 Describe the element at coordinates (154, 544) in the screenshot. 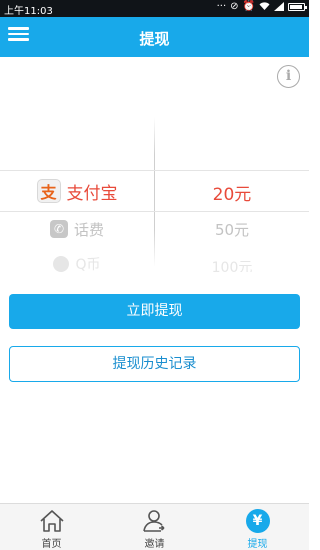

I see `nav-label: 邀请` at that location.